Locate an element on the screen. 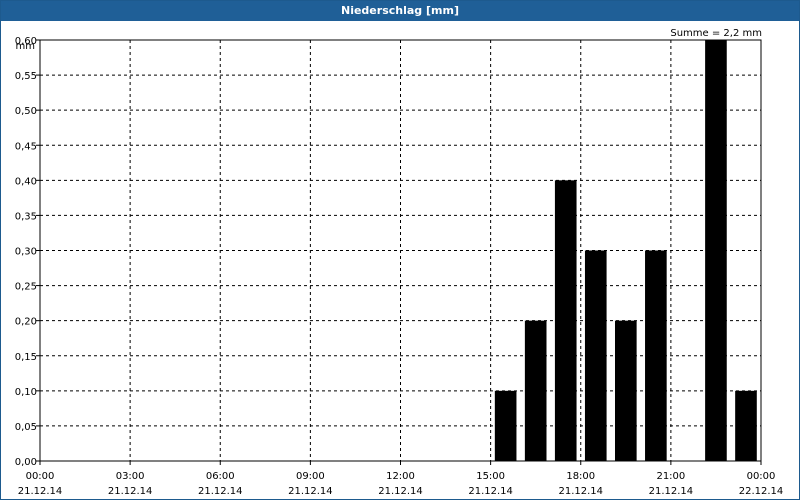 The height and width of the screenshot is (500, 800). y-tick-label: 0,55 is located at coordinates (26, 76).